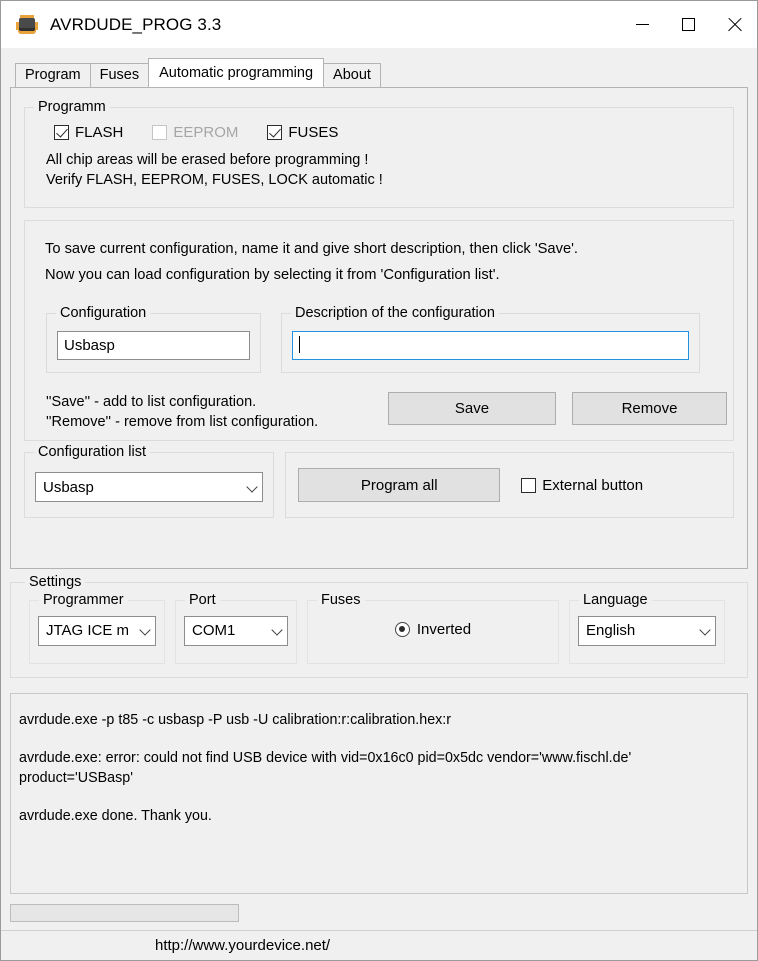 The width and height of the screenshot is (758, 961). I want to click on configuration-description-group: Description of the configuration, so click(490, 339).